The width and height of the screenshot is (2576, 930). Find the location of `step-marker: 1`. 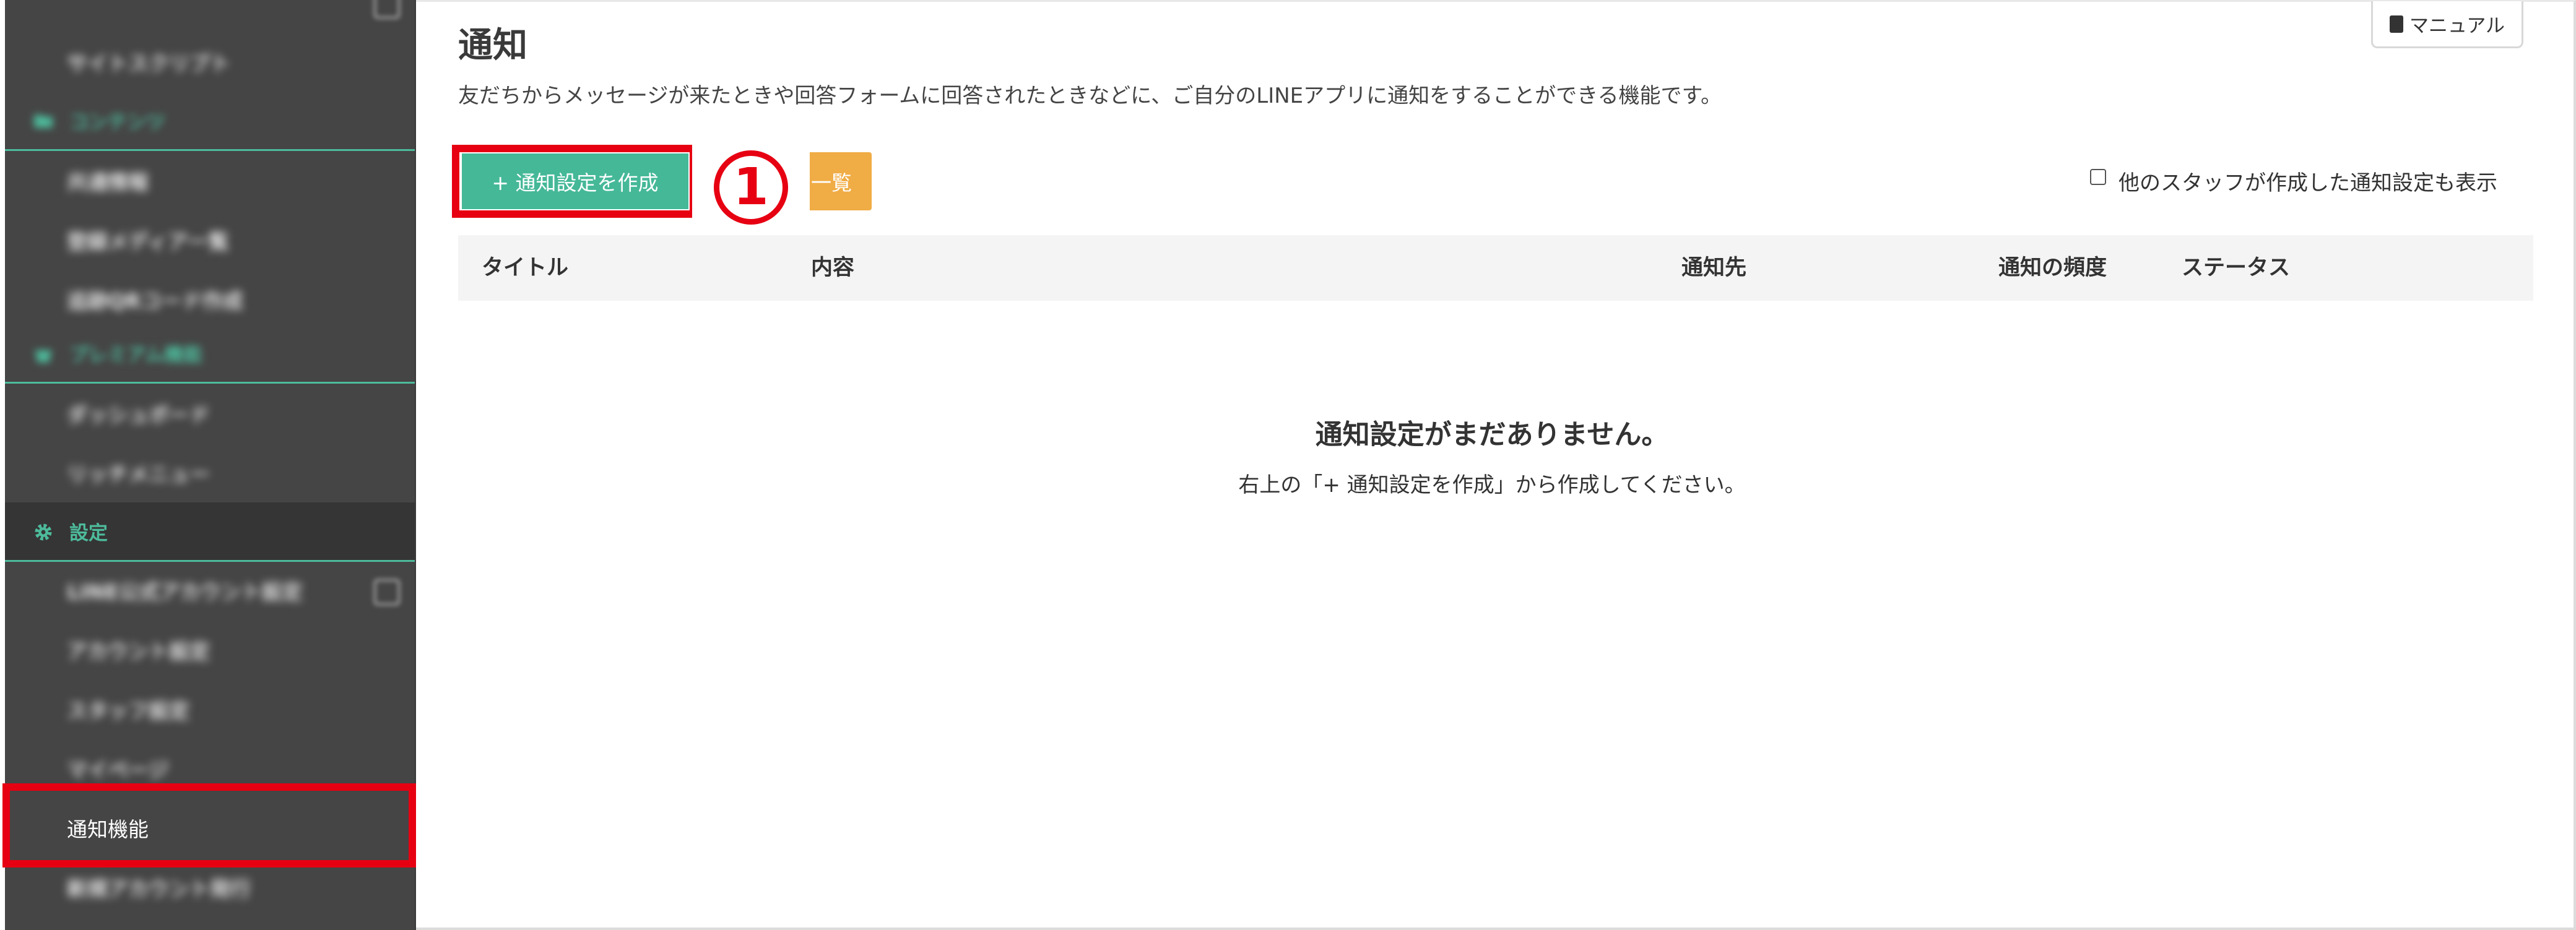

step-marker: 1 is located at coordinates (751, 188).